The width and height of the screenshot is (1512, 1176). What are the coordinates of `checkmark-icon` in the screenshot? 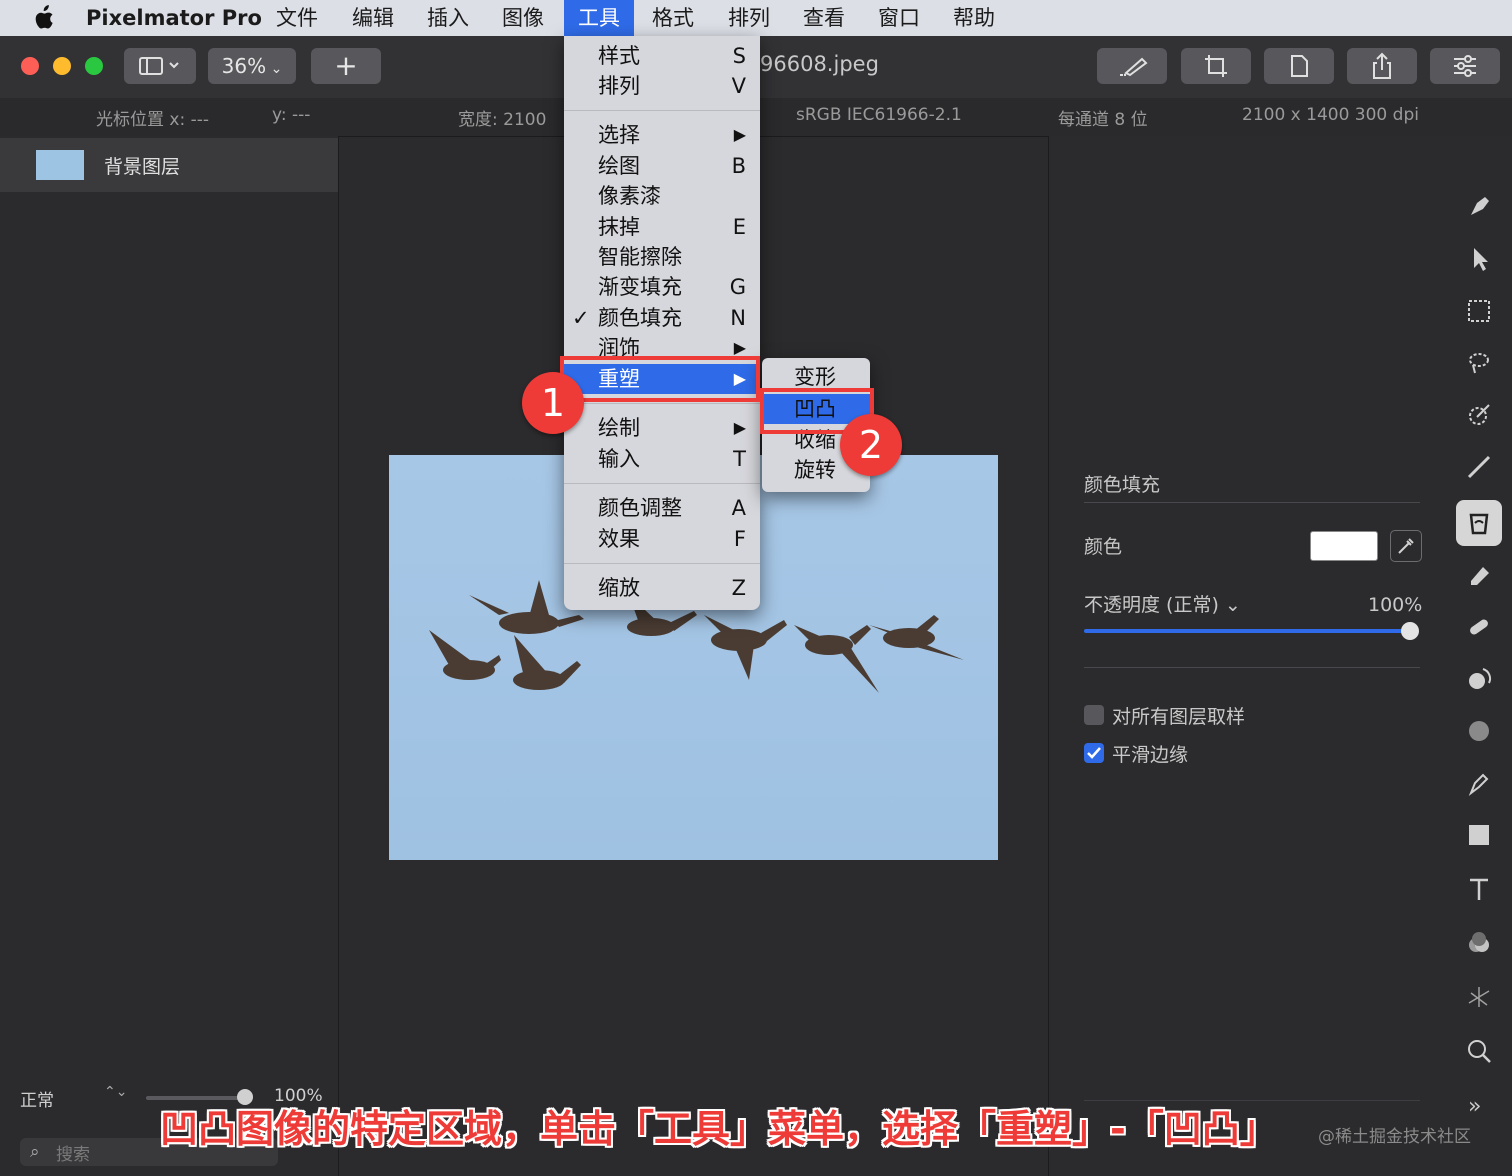 It's located at (1094, 753).